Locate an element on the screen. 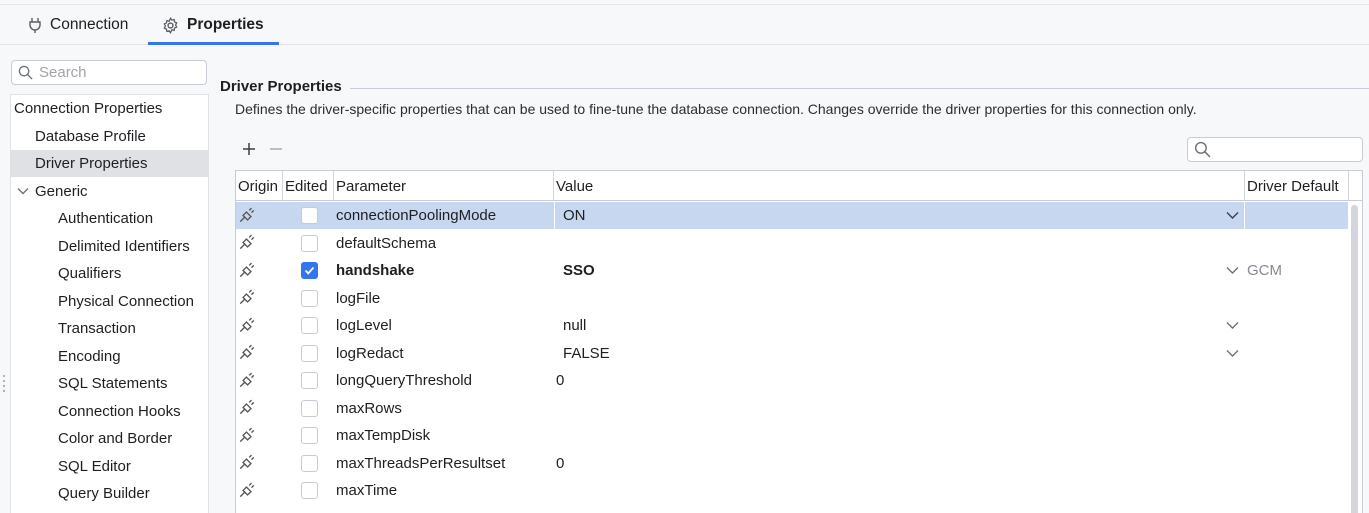 The height and width of the screenshot is (513, 1369). column-origin: Origin is located at coordinates (259, 186).